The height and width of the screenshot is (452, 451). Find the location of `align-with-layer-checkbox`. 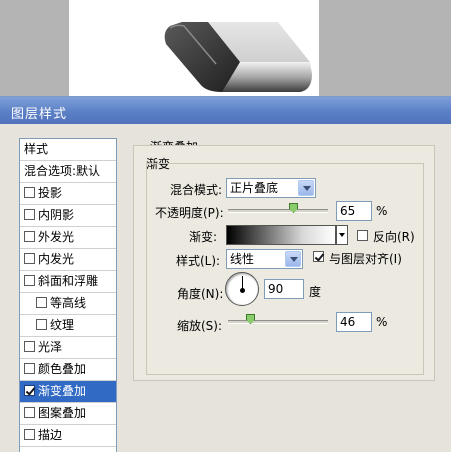

align-with-layer-checkbox is located at coordinates (318, 256).